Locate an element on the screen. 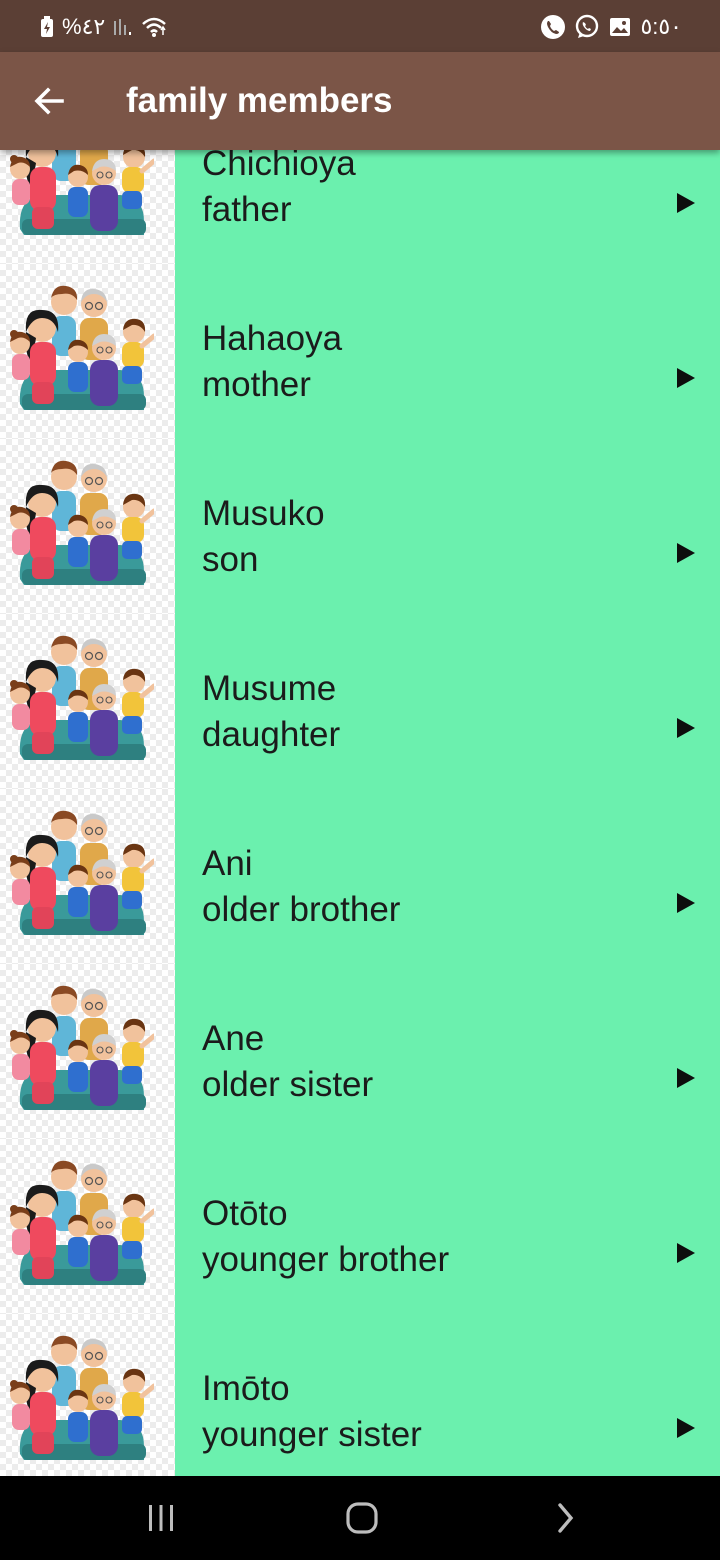 The width and height of the screenshot is (720, 1560). item-body: Musuko son is located at coordinates (447, 526).